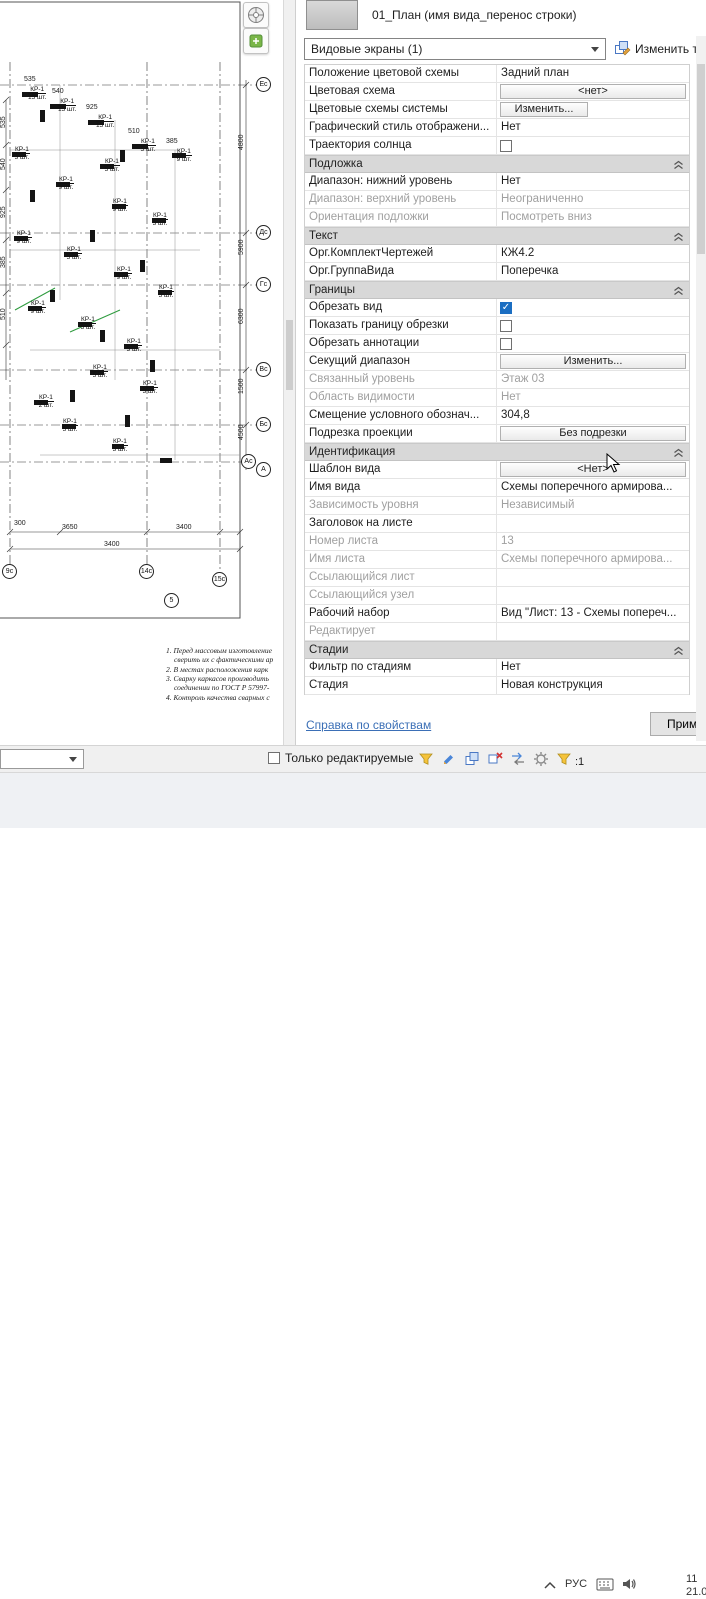 The width and height of the screenshot is (706, 1599). What do you see at coordinates (564, 761) in the screenshot?
I see `filter-icon` at bounding box center [564, 761].